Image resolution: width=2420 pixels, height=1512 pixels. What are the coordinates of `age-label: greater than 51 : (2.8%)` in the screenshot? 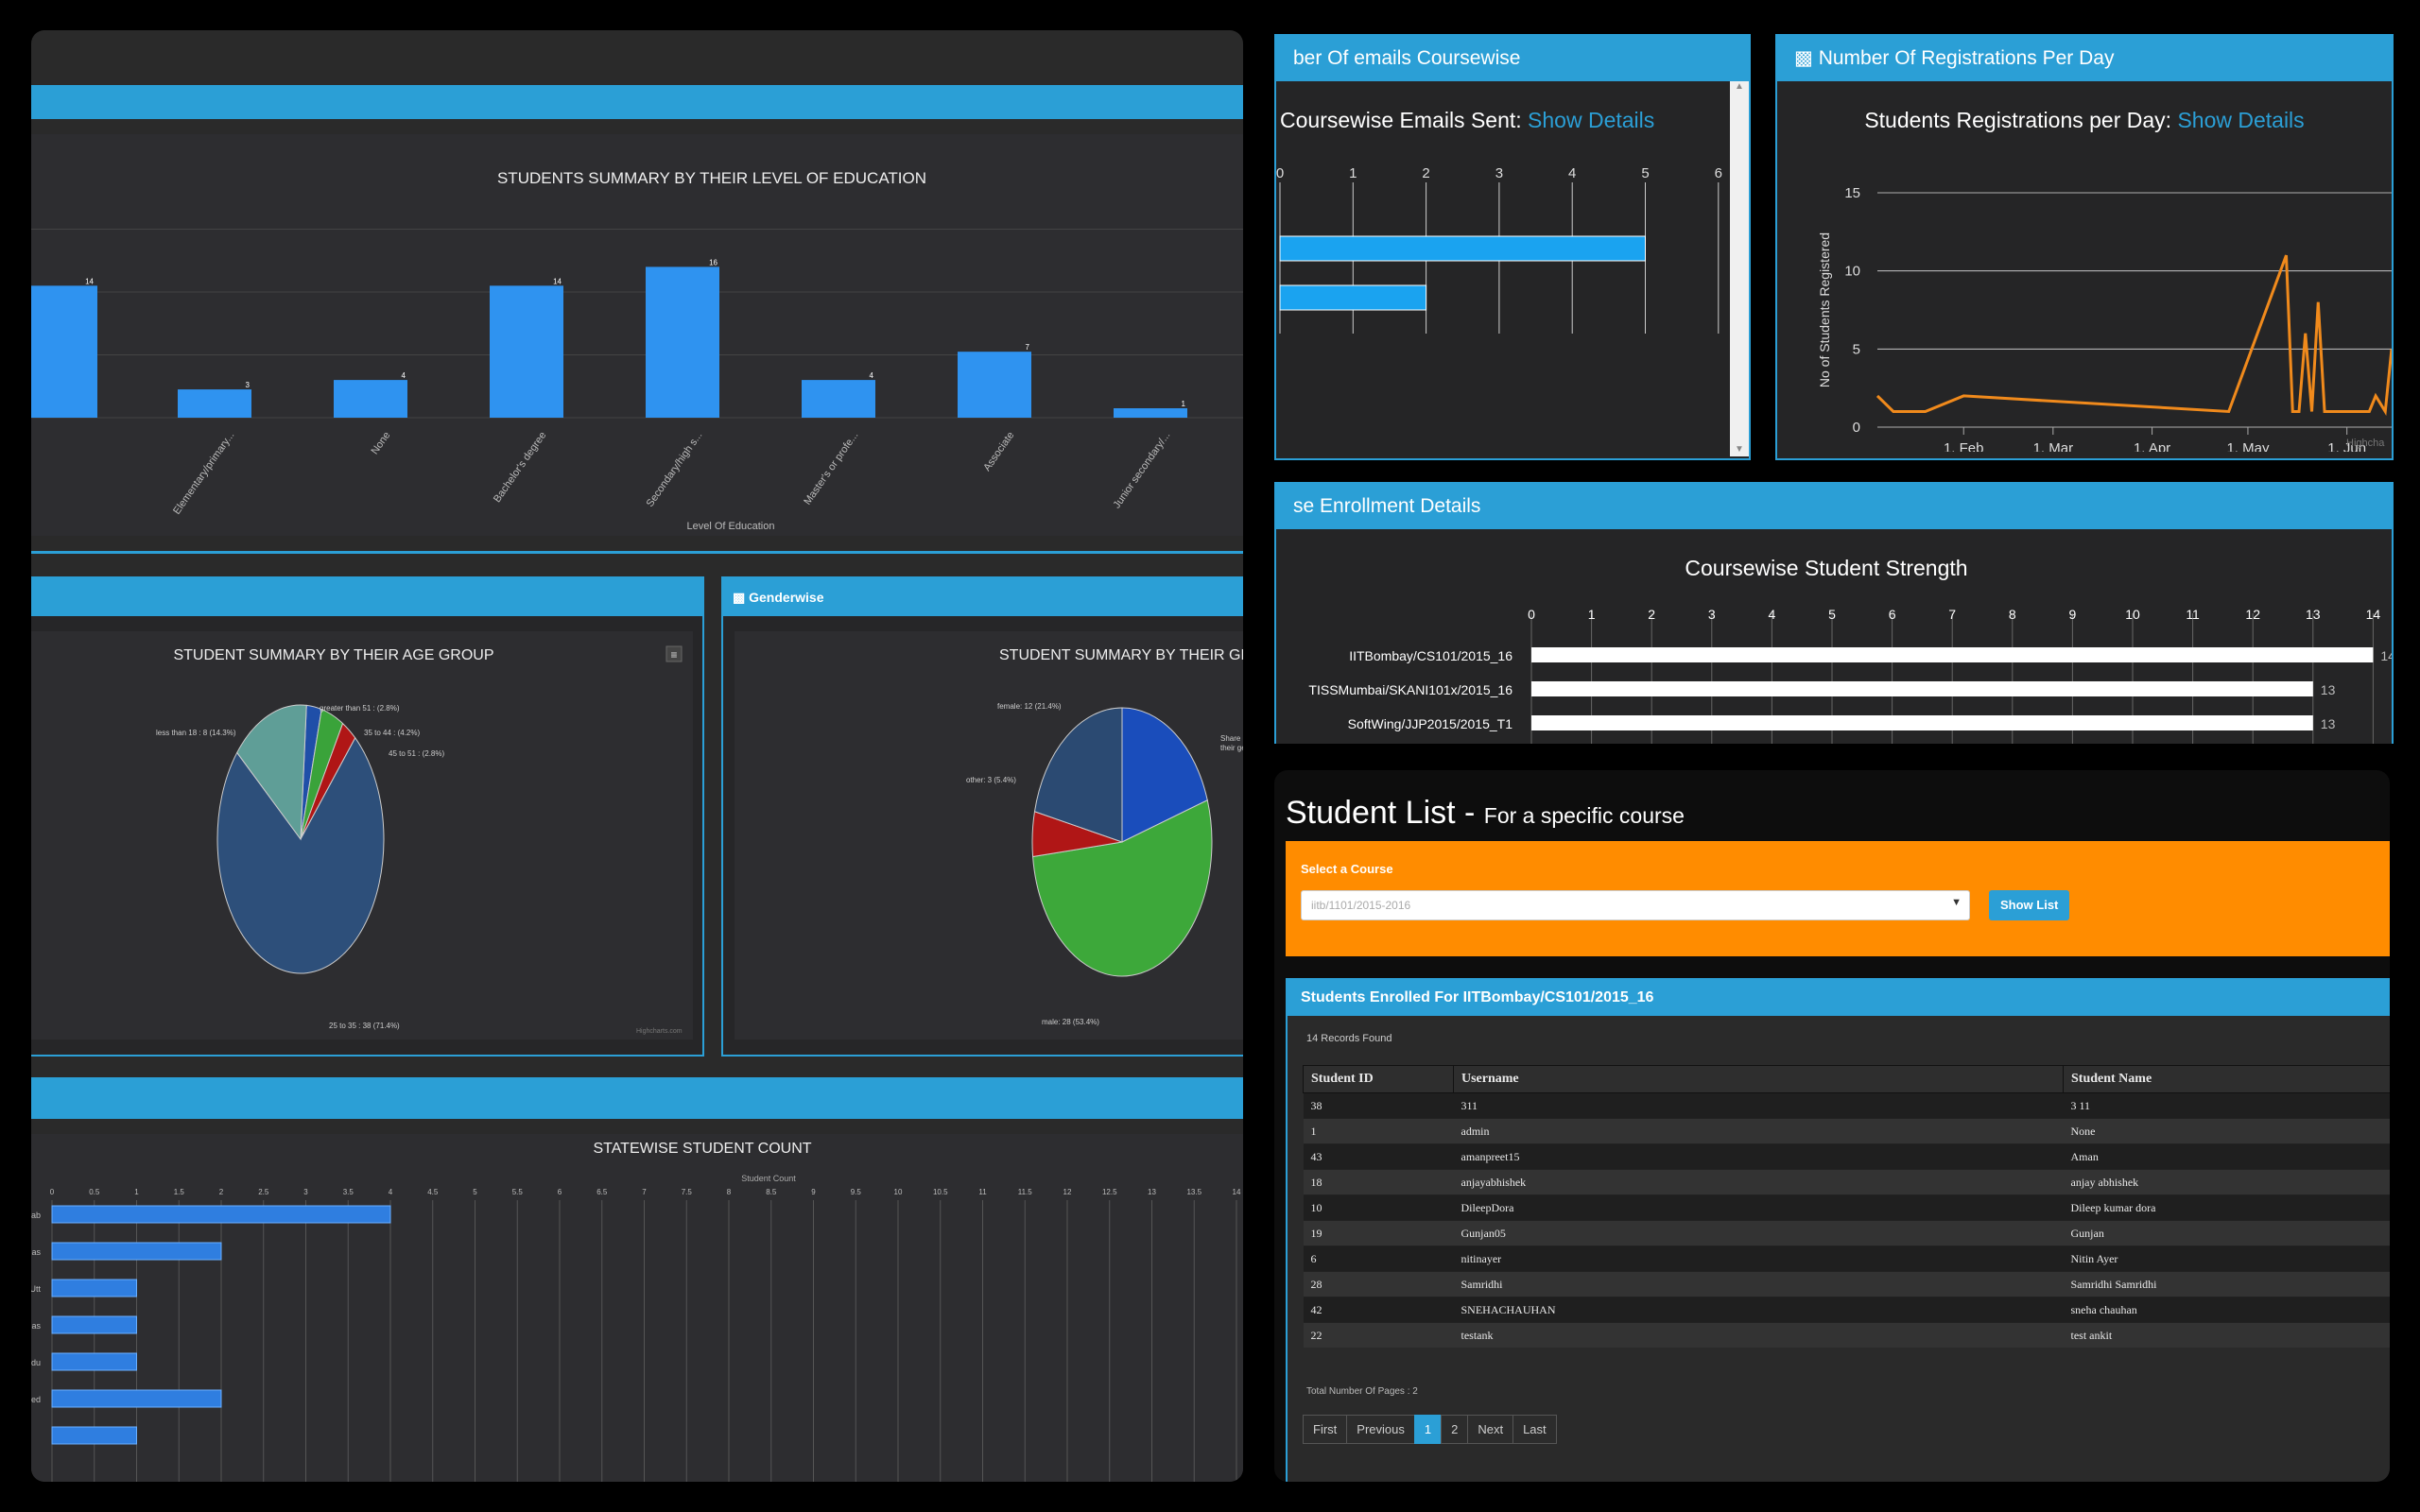 It's located at (360, 708).